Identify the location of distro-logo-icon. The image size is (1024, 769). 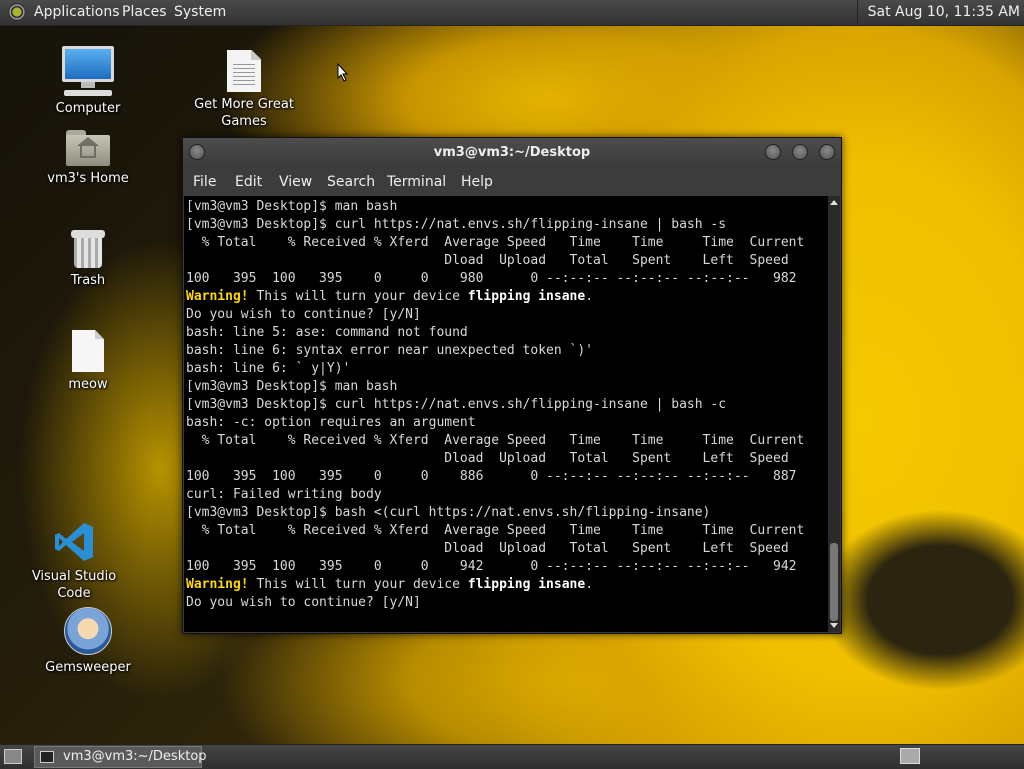
(17, 12).